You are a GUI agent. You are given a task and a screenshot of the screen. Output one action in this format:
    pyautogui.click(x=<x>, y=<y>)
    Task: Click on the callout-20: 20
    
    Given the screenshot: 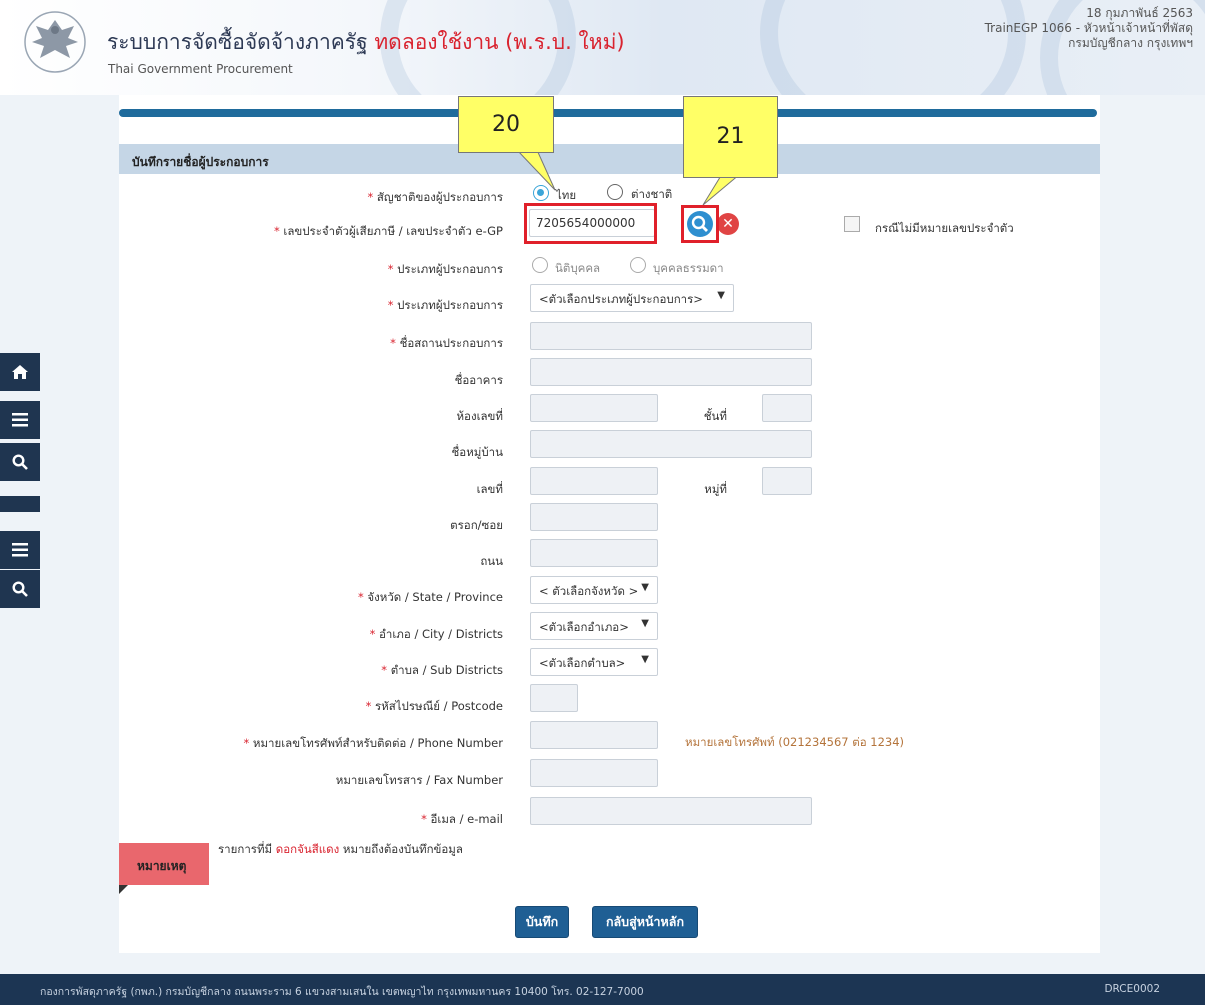 What is the action you would take?
    pyautogui.click(x=506, y=124)
    